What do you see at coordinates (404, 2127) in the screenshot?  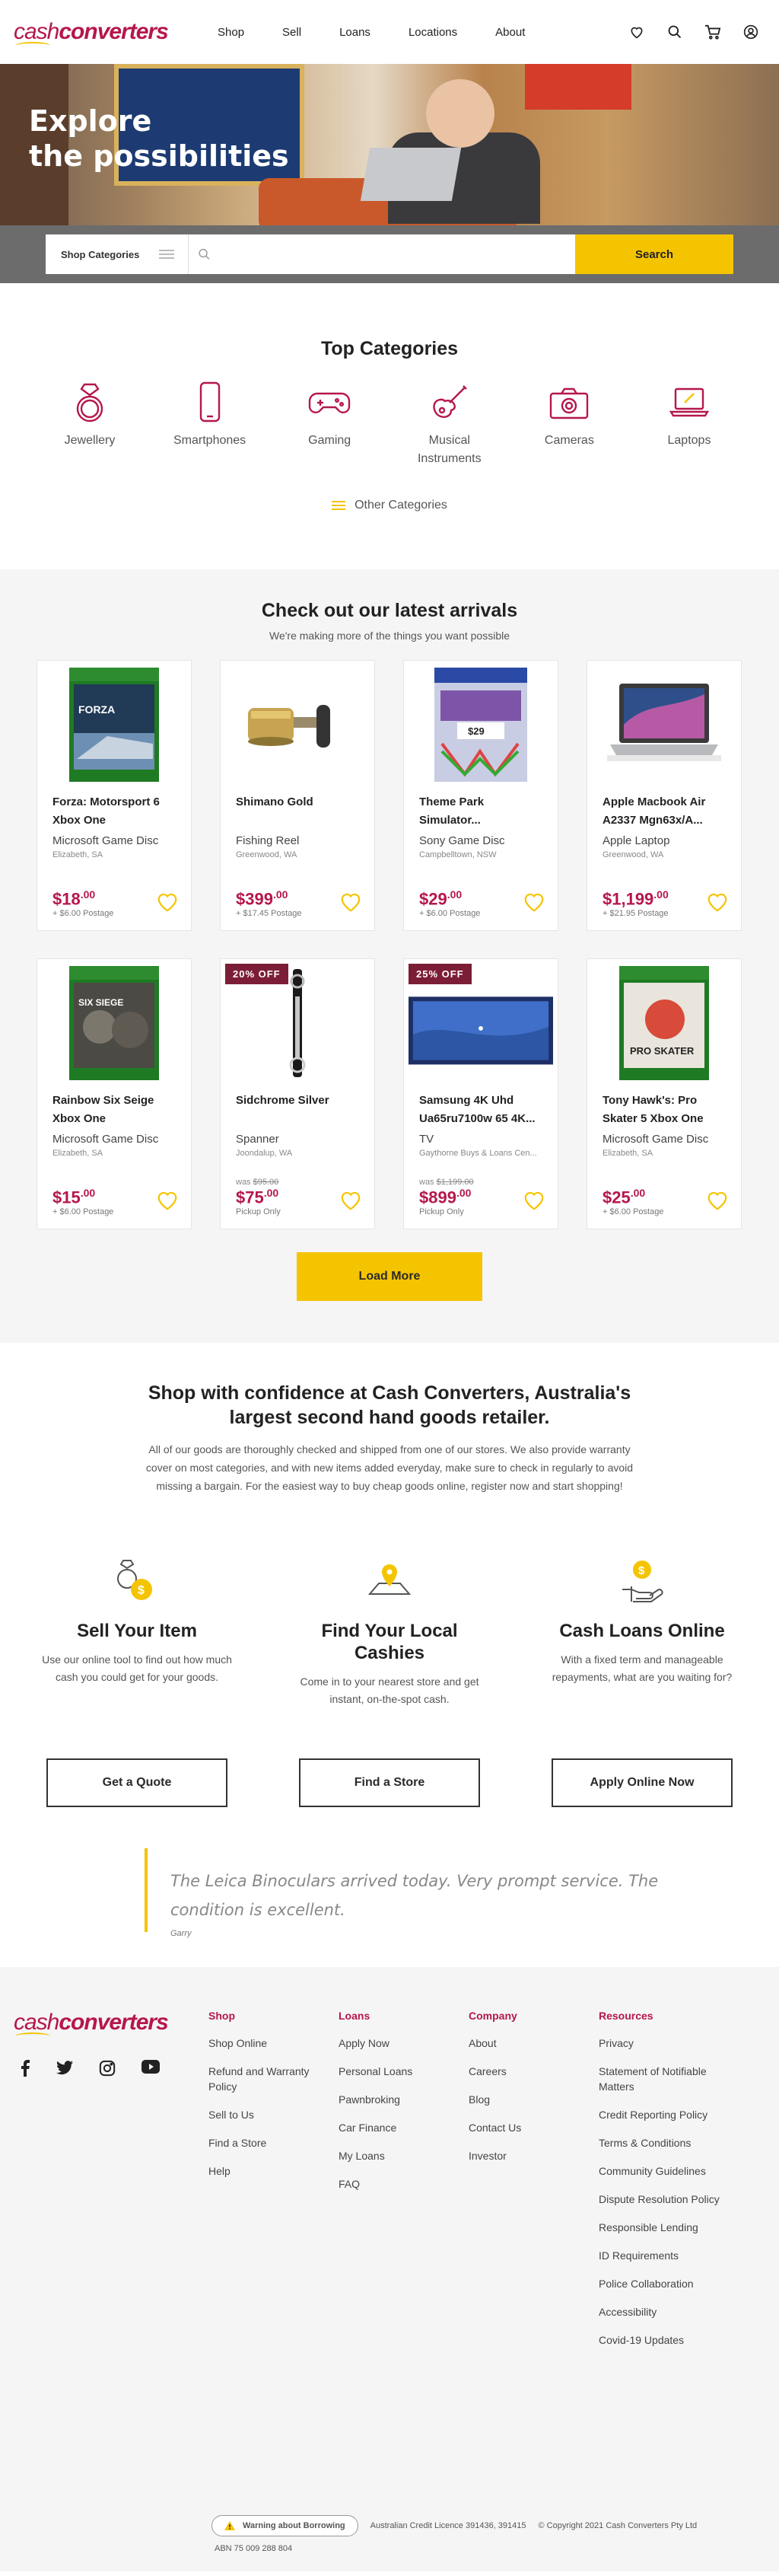 I see `footer-link: Car Finance` at bounding box center [404, 2127].